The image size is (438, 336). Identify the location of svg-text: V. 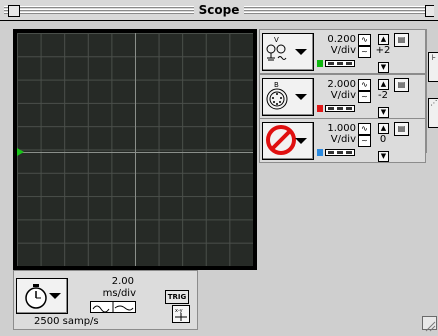
(276, 40).